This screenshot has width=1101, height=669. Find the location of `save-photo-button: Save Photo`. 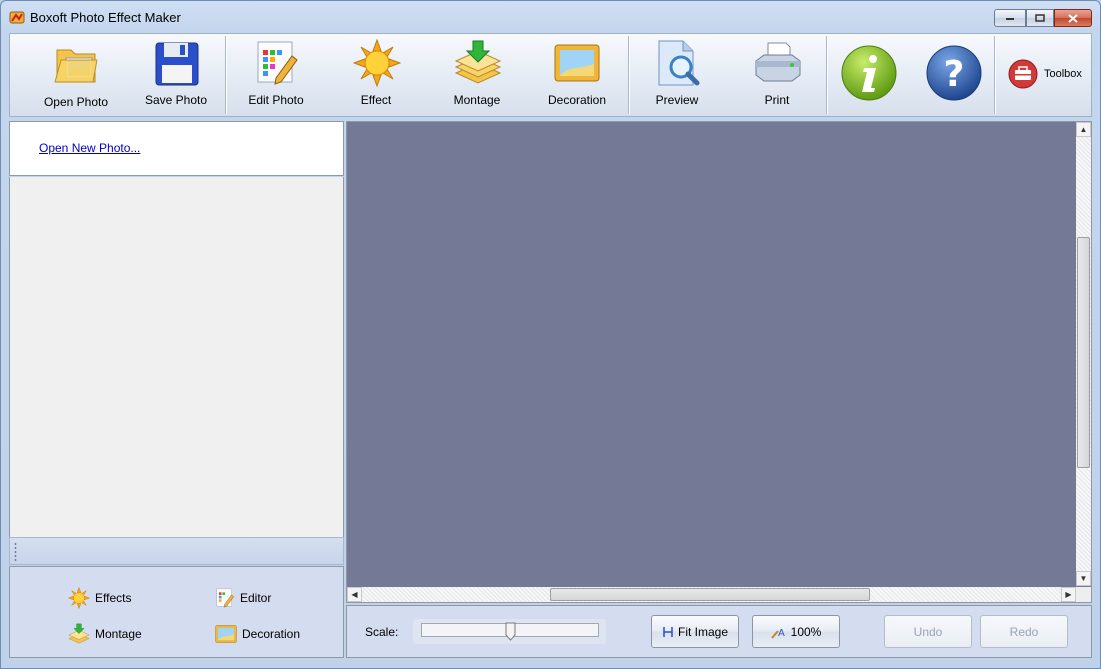

save-photo-button: Save Photo is located at coordinates (176, 75).